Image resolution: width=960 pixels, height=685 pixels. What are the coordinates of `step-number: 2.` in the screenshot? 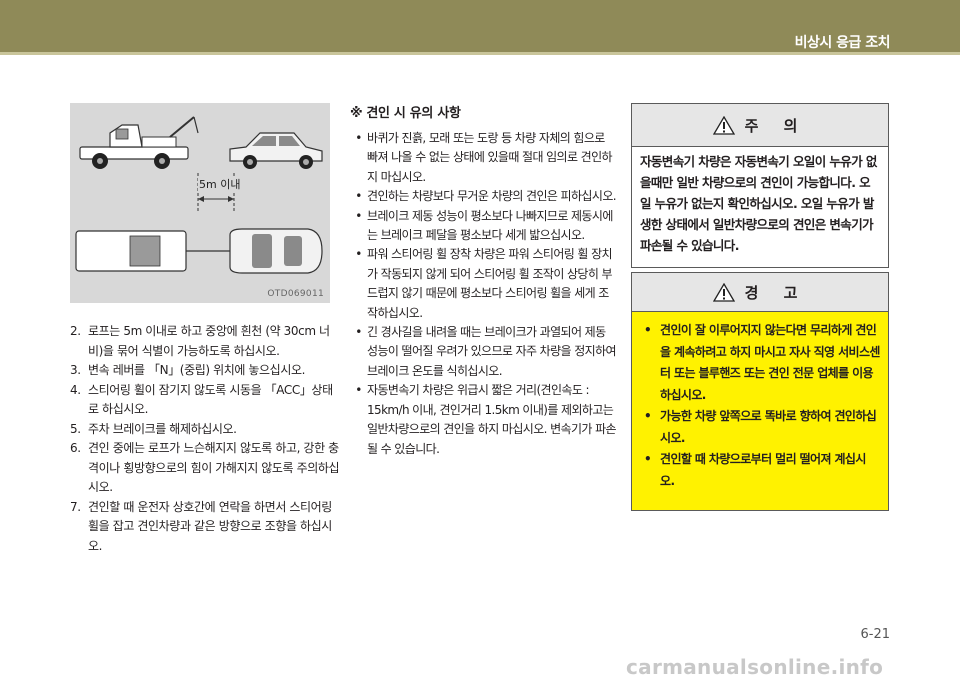 It's located at (75, 331).